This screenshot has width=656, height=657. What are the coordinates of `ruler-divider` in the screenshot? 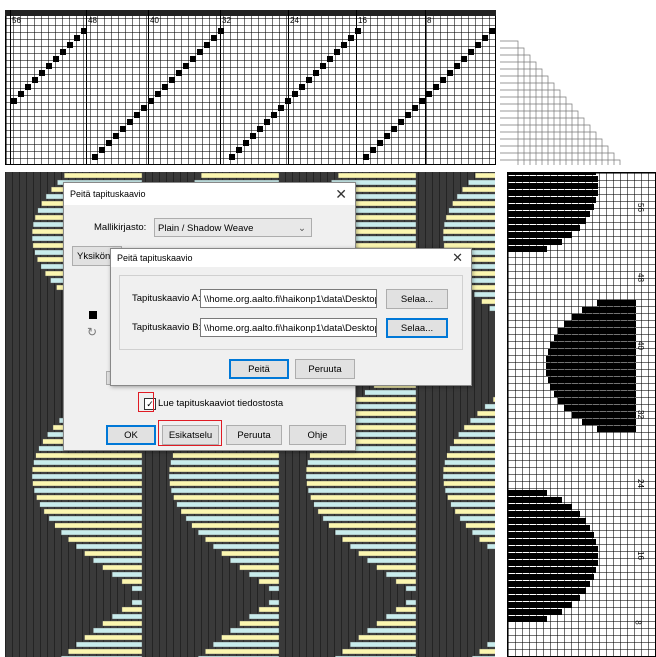 It's located at (10, 87).